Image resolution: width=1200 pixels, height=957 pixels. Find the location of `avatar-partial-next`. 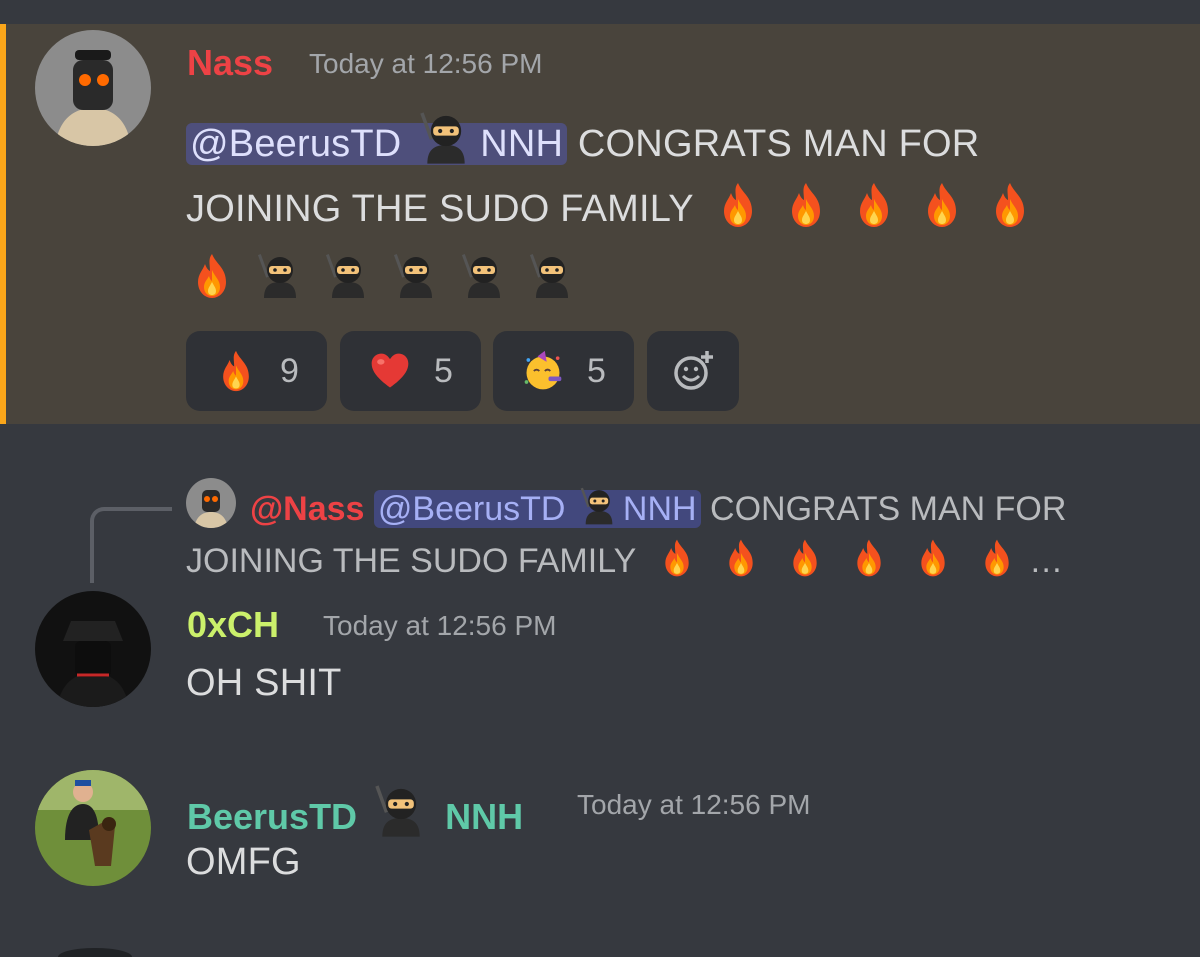

avatar-partial-next is located at coordinates (95, 952).